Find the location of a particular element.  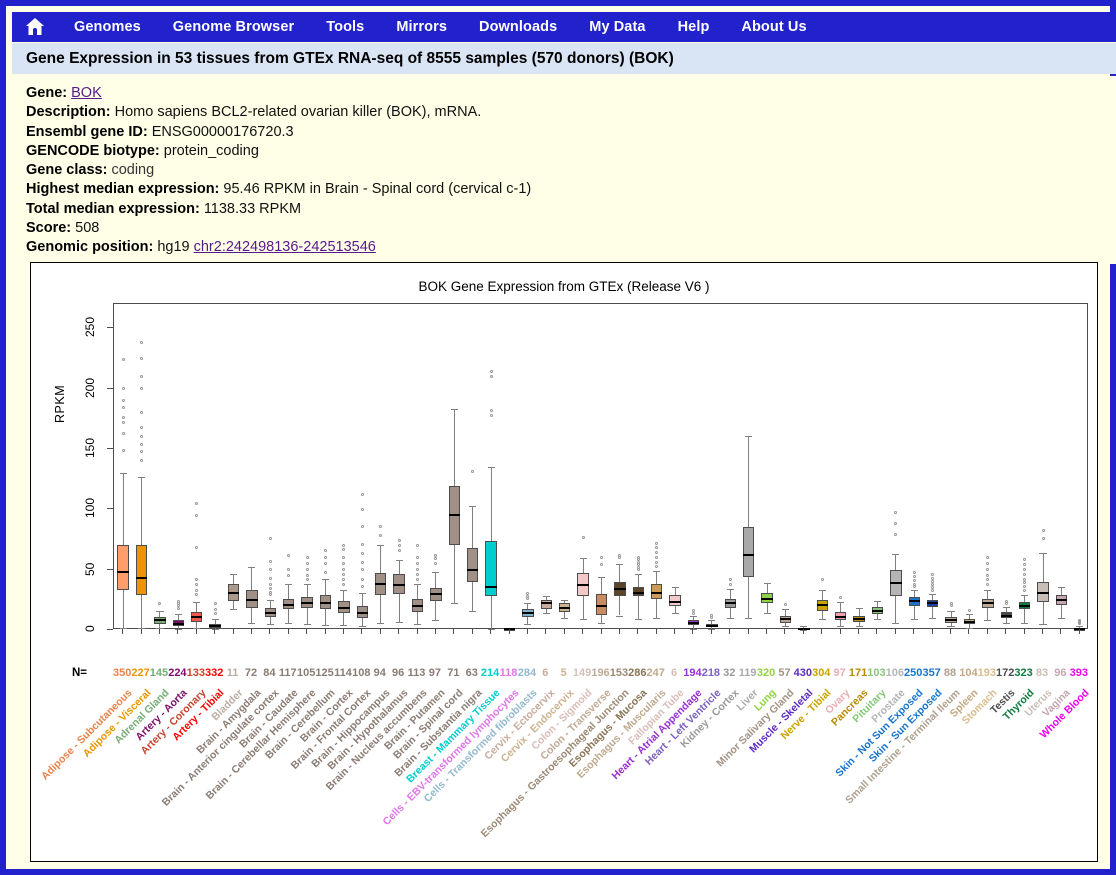

gene-class-label: Gene class: is located at coordinates (67, 170).